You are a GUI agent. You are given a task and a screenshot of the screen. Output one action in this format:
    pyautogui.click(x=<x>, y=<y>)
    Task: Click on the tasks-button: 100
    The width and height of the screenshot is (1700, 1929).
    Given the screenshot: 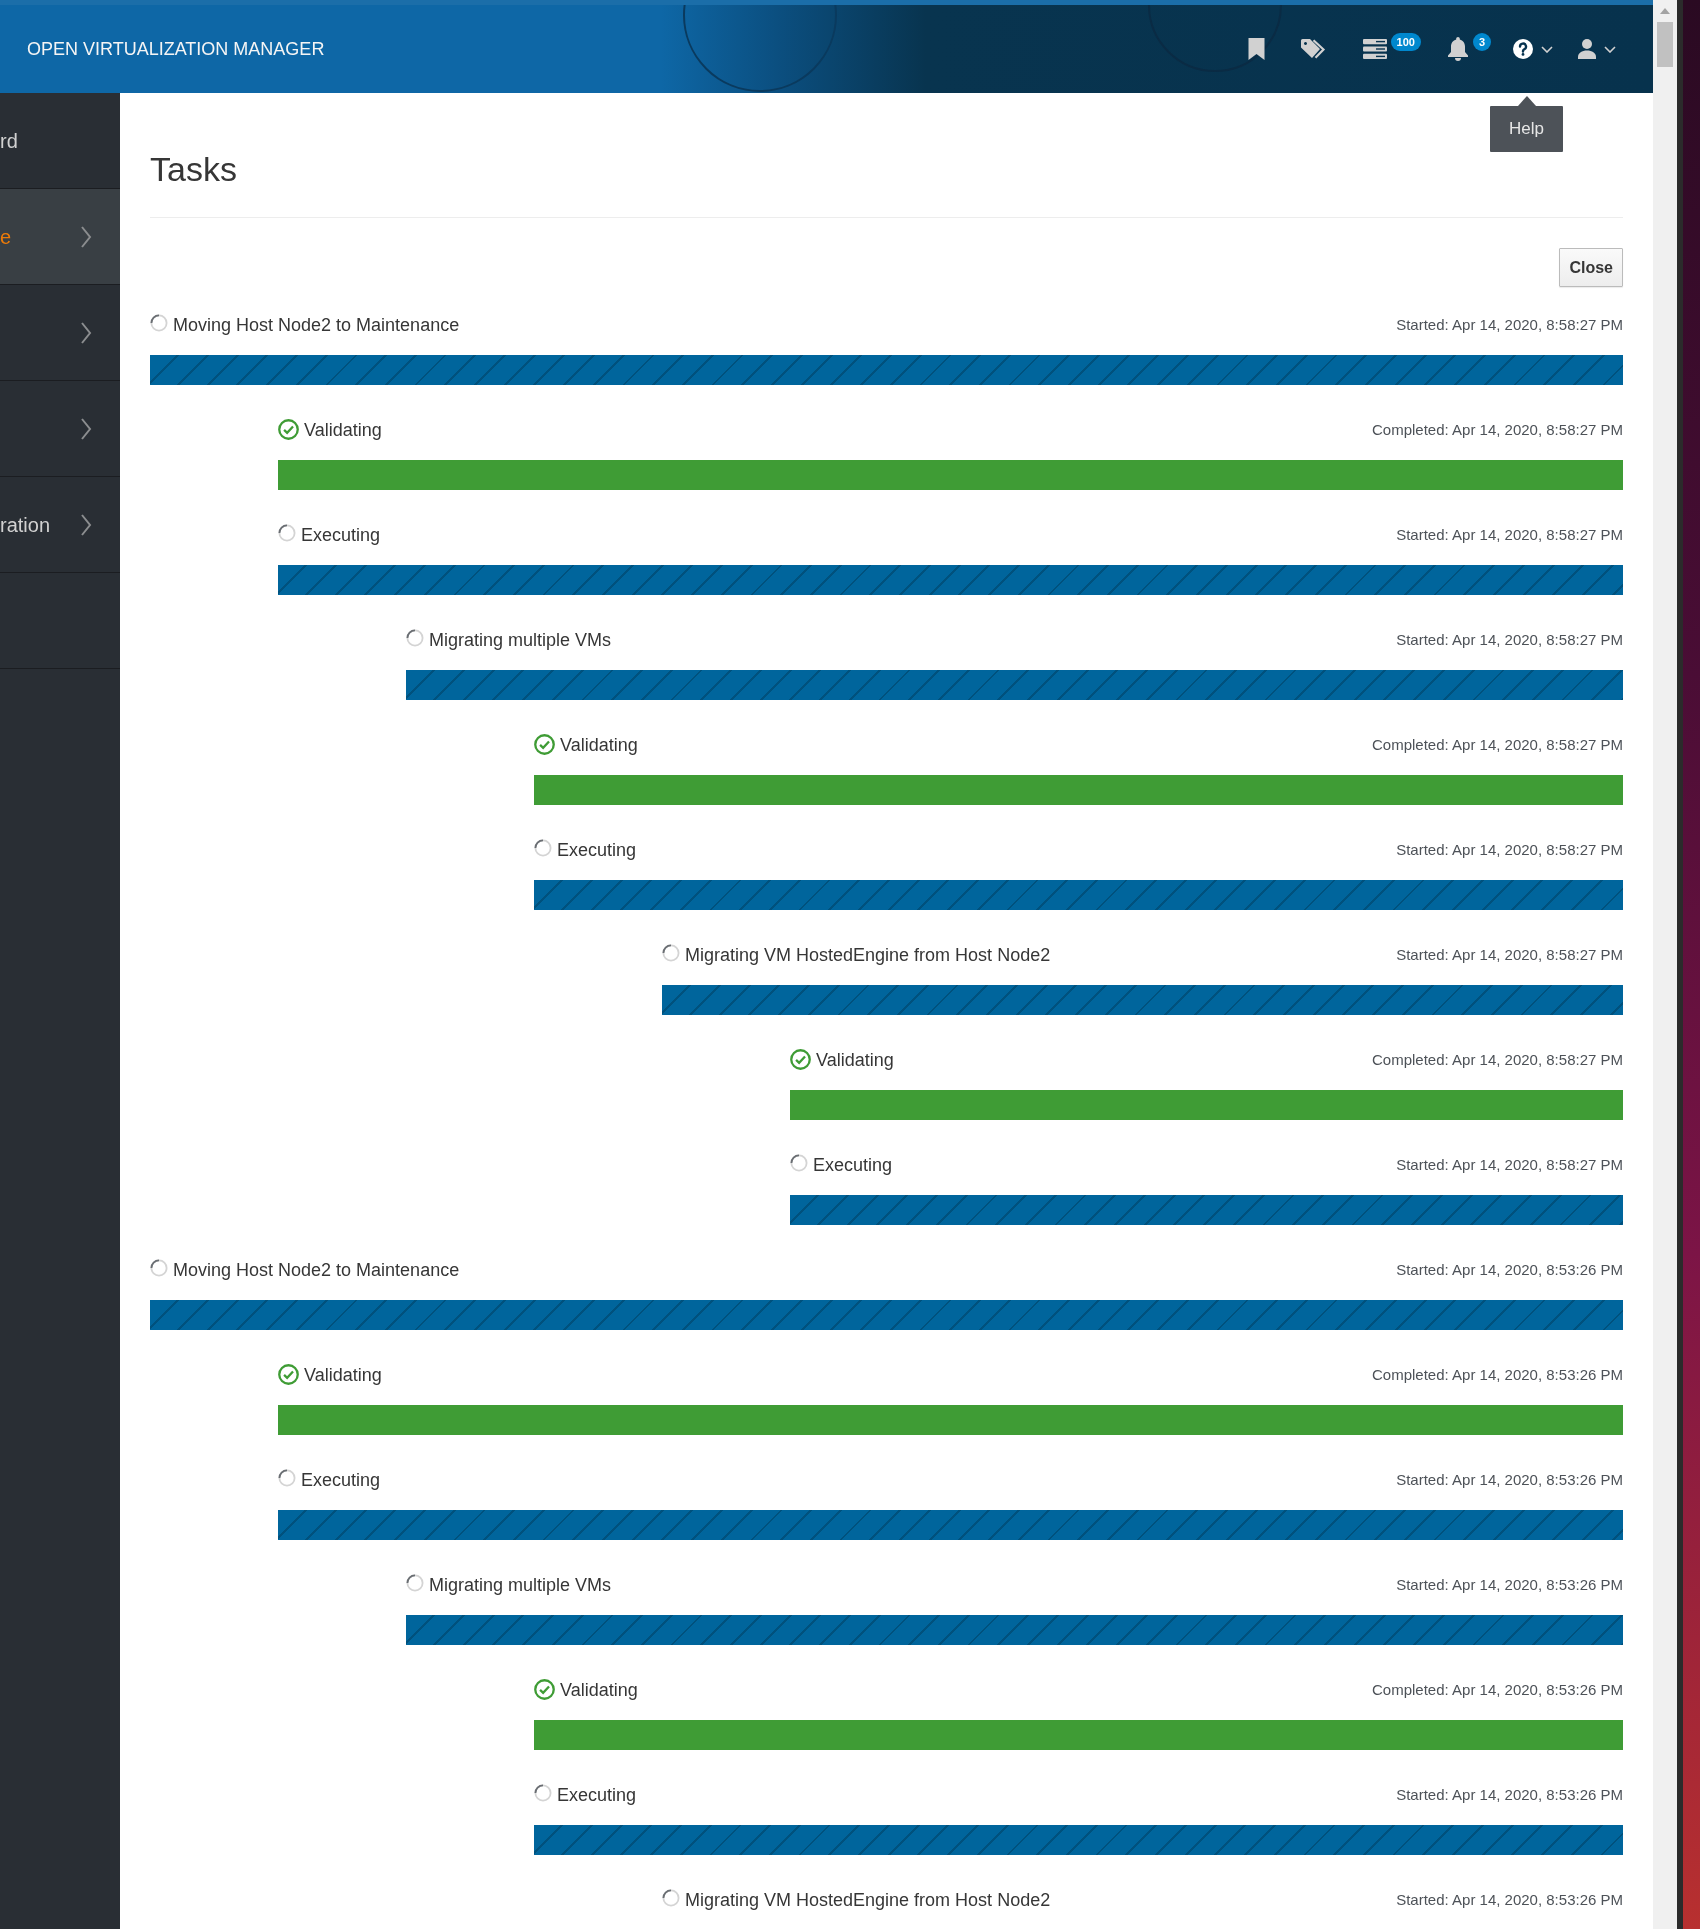 What is the action you would take?
    pyautogui.click(x=1391, y=49)
    